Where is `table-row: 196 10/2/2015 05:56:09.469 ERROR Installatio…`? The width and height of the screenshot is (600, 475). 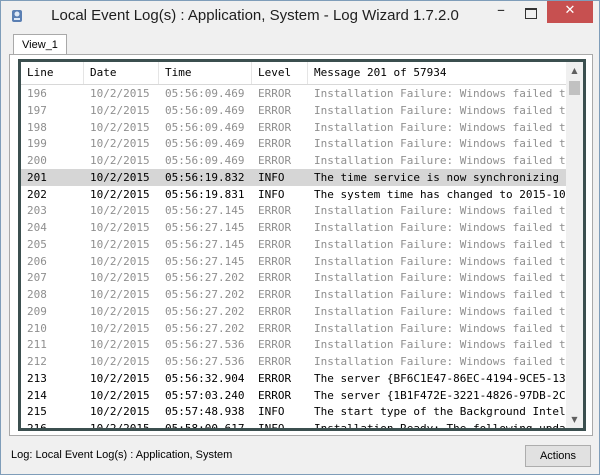
table-row: 196 10/2/2015 05:56:09.469 ERROR Installatio… is located at coordinates (293, 93).